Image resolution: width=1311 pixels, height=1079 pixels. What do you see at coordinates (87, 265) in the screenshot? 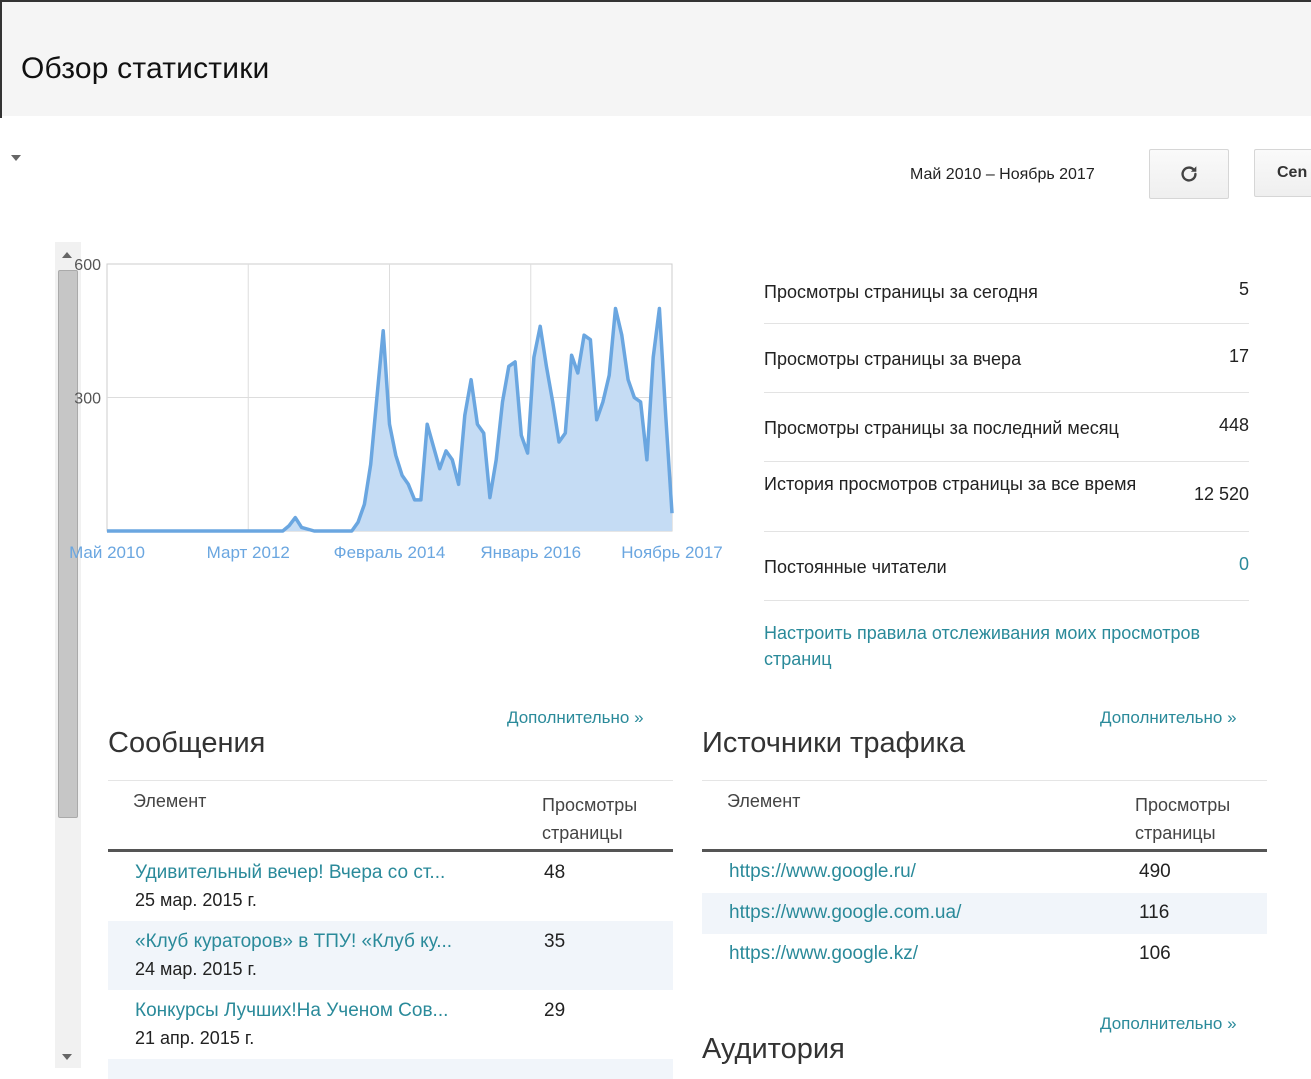
I see `y-tick-label: 600` at bounding box center [87, 265].